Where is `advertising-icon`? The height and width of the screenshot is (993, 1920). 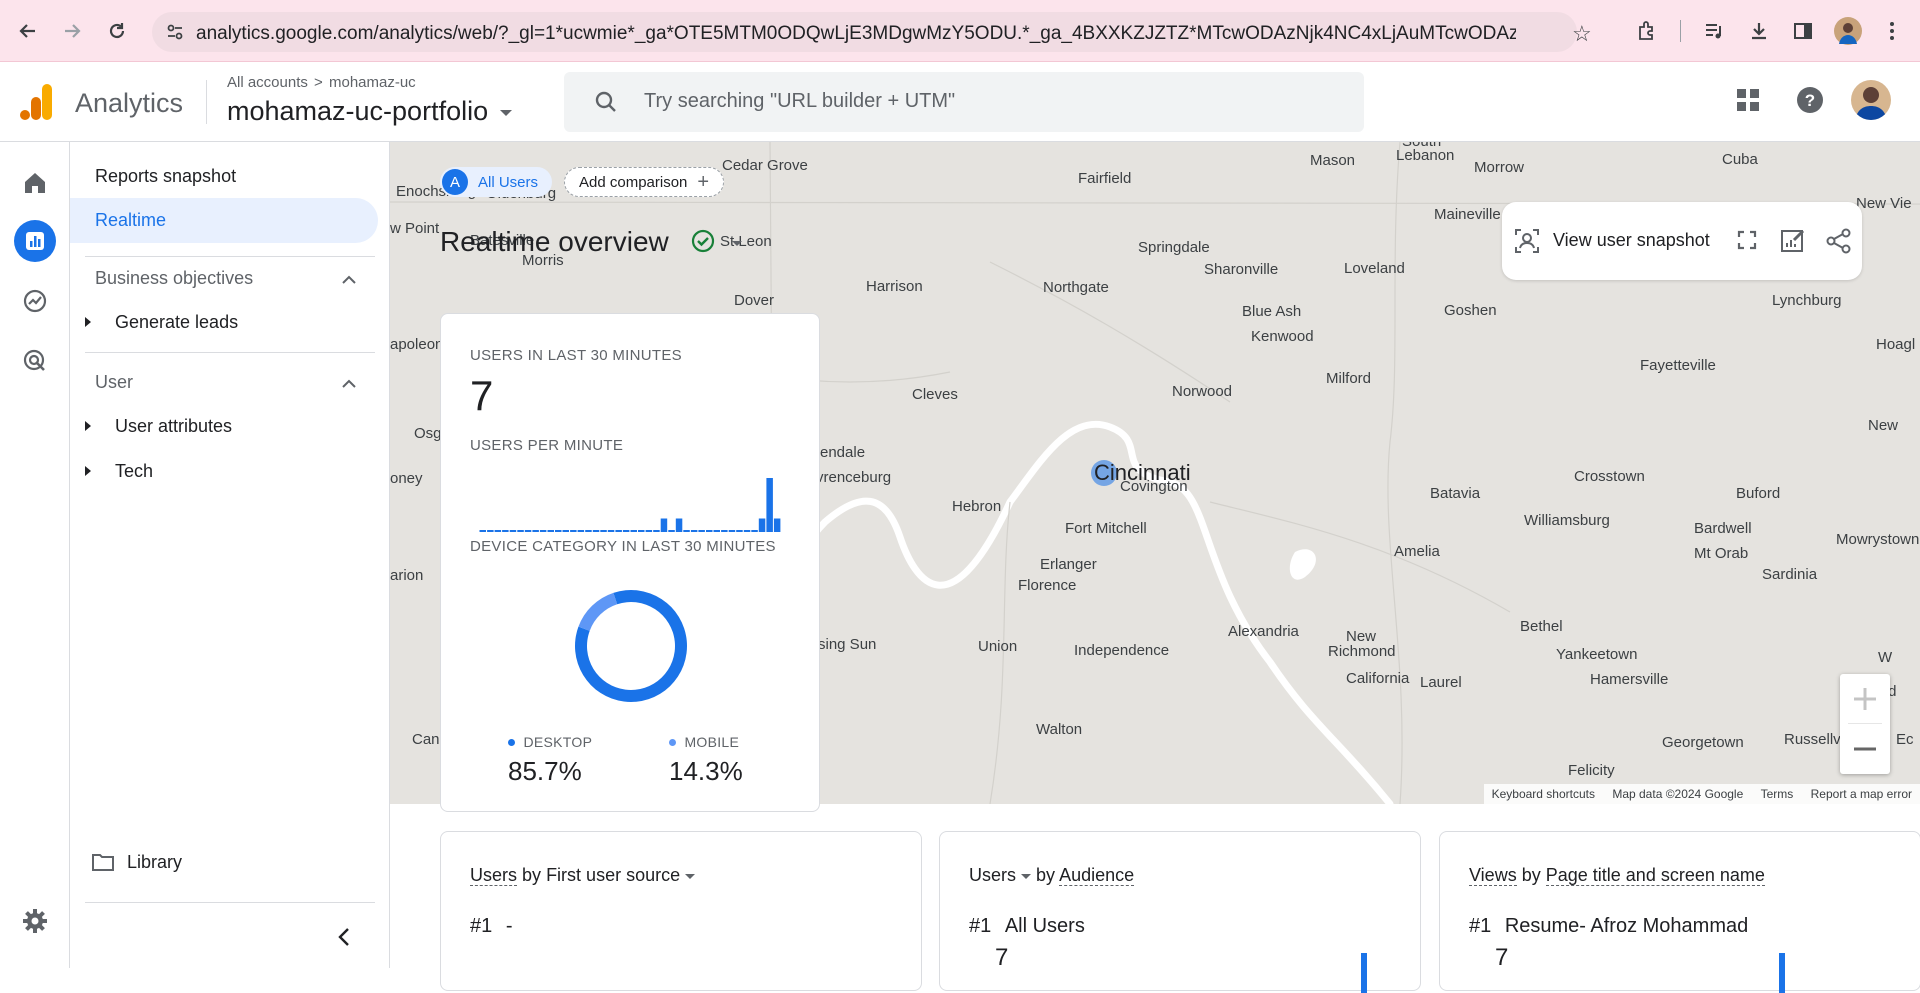 advertising-icon is located at coordinates (35, 361).